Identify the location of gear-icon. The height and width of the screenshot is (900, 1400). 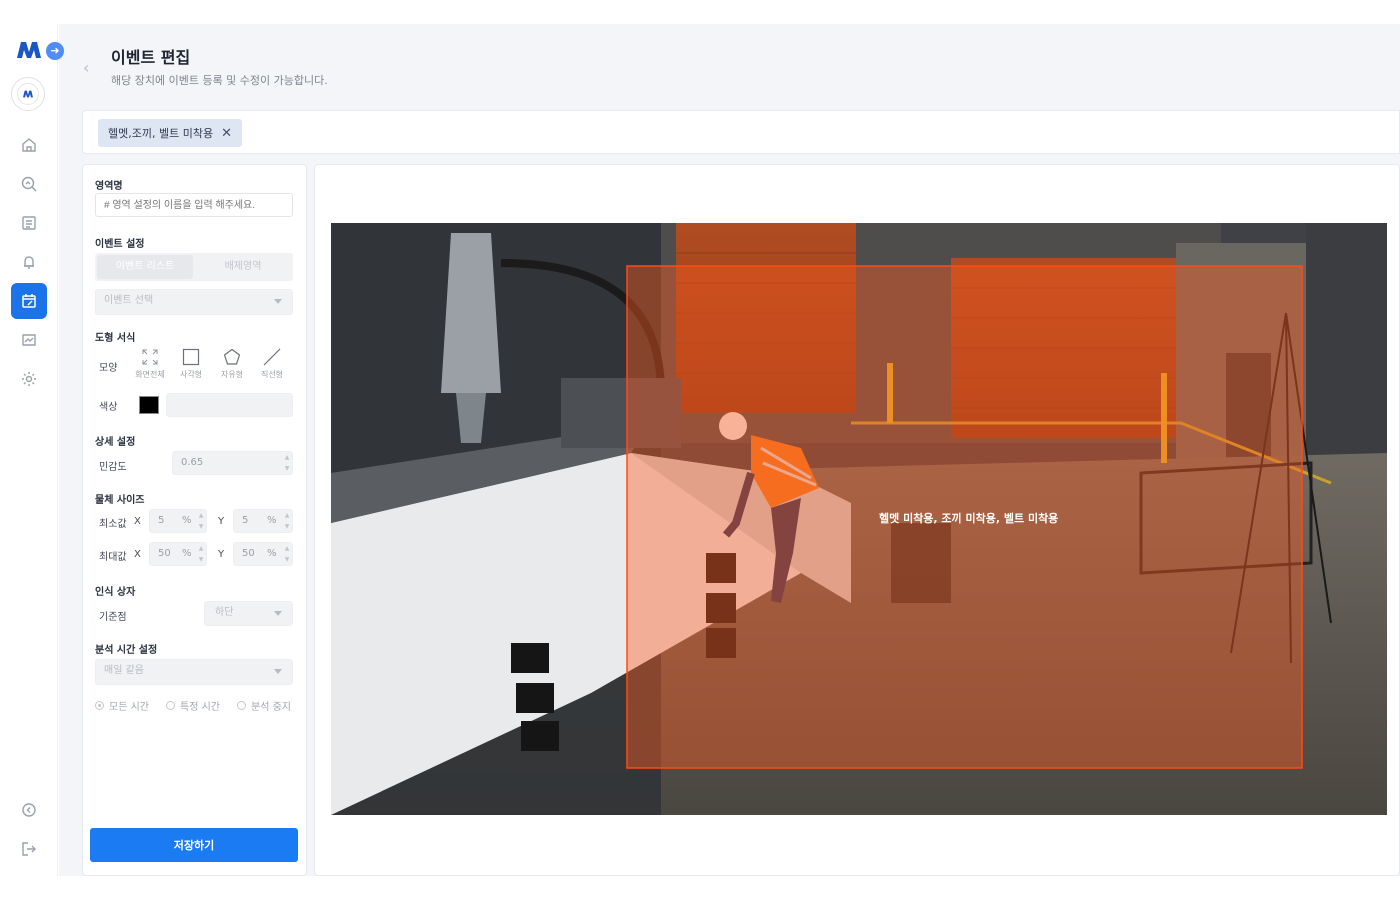
(29, 379).